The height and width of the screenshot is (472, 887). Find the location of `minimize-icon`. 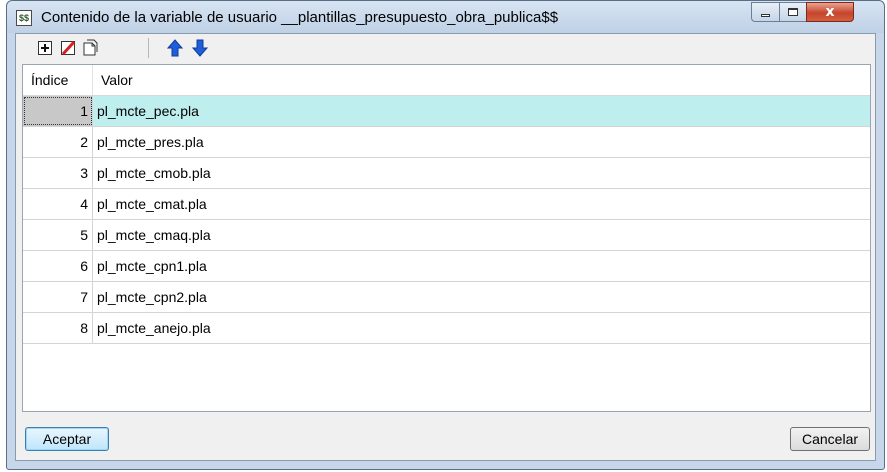

minimize-icon is located at coordinates (765, 15).